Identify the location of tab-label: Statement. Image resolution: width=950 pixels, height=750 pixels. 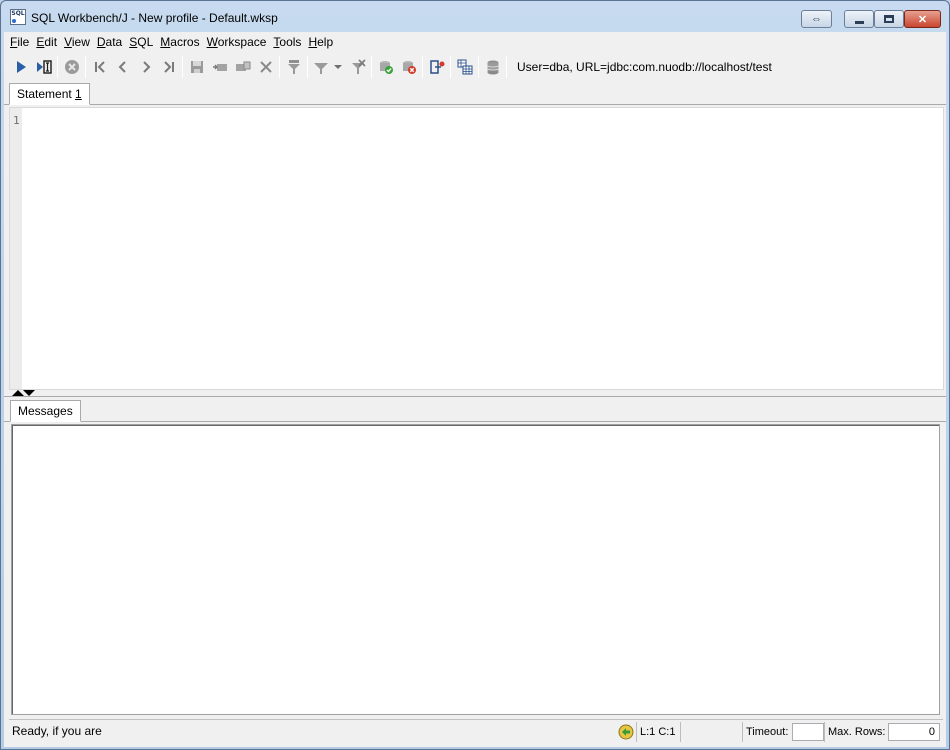
(44, 94).